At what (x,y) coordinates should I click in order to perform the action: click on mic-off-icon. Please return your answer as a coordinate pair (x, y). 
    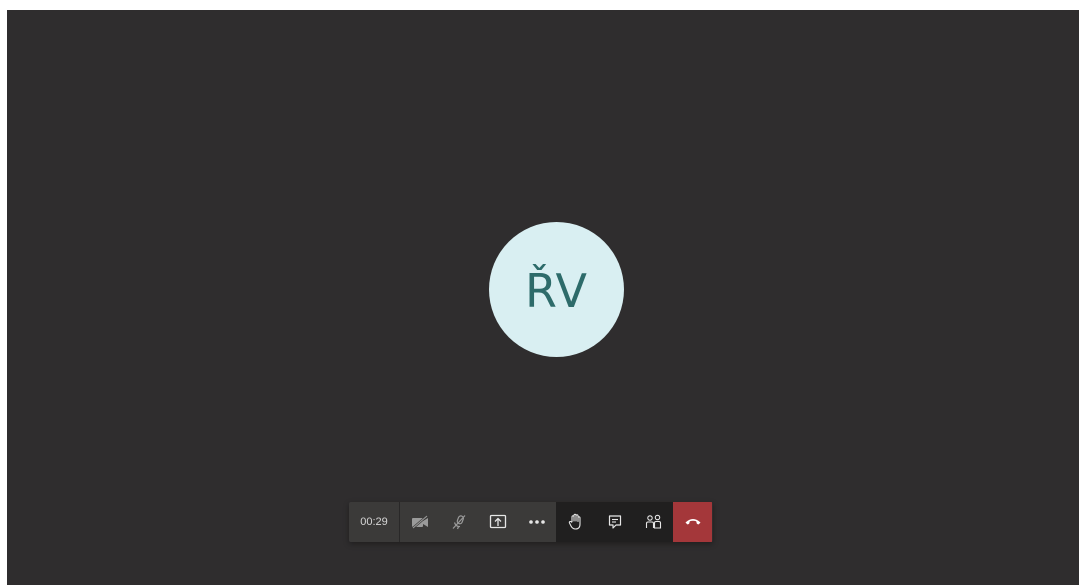
    Looking at the image, I should click on (459, 522).